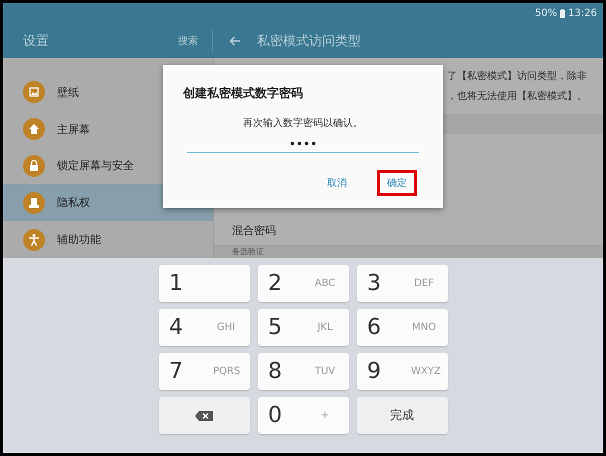 The height and width of the screenshot is (456, 606). Describe the element at coordinates (374, 283) in the screenshot. I see `key-digit: 3` at that location.